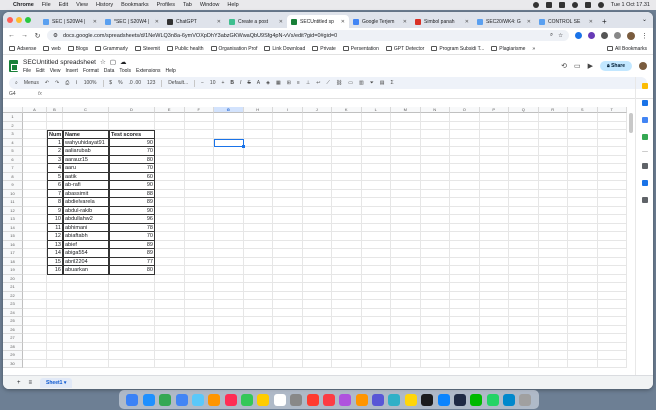 This screenshot has height=410, width=656. I want to click on menus-search: Menus, so click(31, 83).